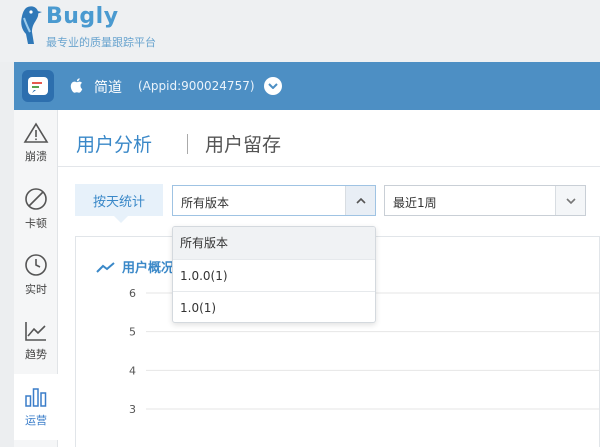  I want to click on sidebar-item-label: 趋势, so click(36, 354).